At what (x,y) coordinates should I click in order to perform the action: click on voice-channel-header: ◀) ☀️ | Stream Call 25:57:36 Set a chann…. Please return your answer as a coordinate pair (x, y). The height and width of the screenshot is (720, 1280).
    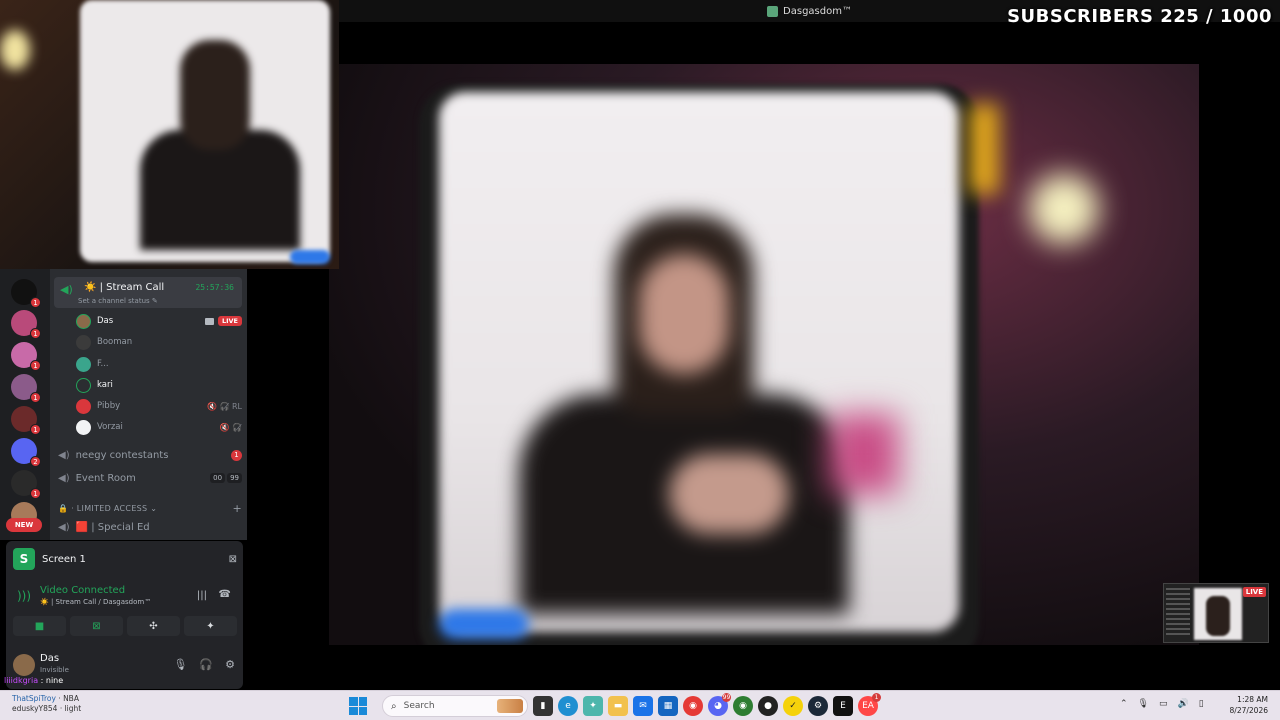
    Looking at the image, I should click on (148, 292).